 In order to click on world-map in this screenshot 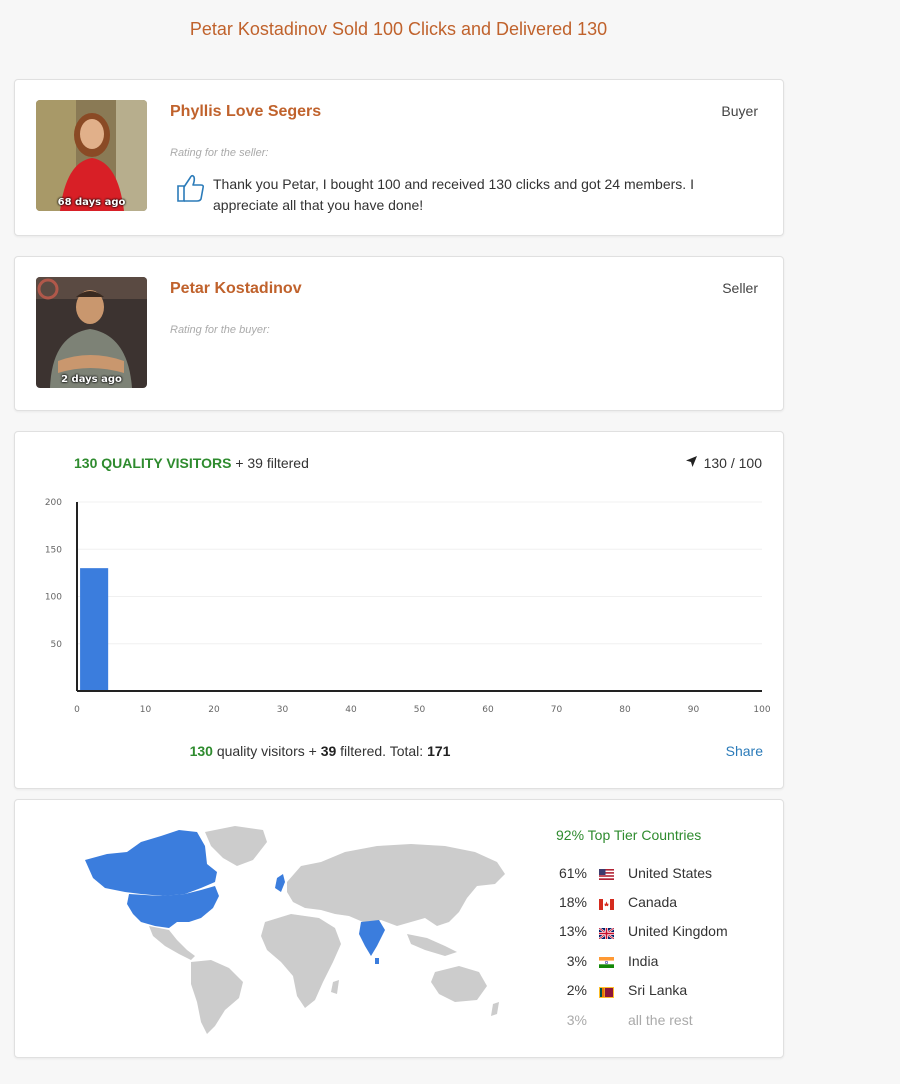, I will do `click(295, 930)`.